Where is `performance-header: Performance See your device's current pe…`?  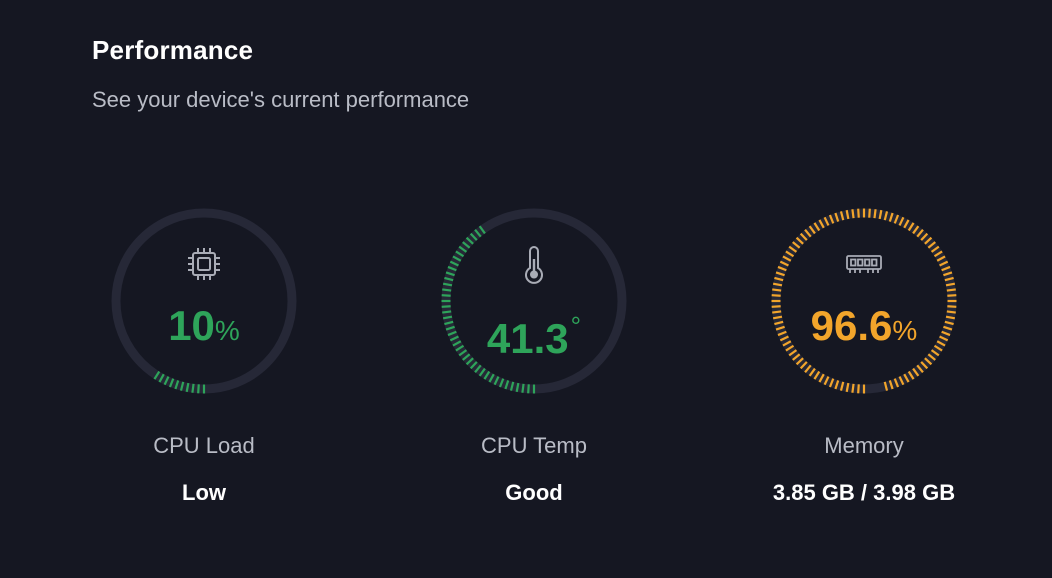 performance-header: Performance See your device's current pe… is located at coordinates (280, 72).